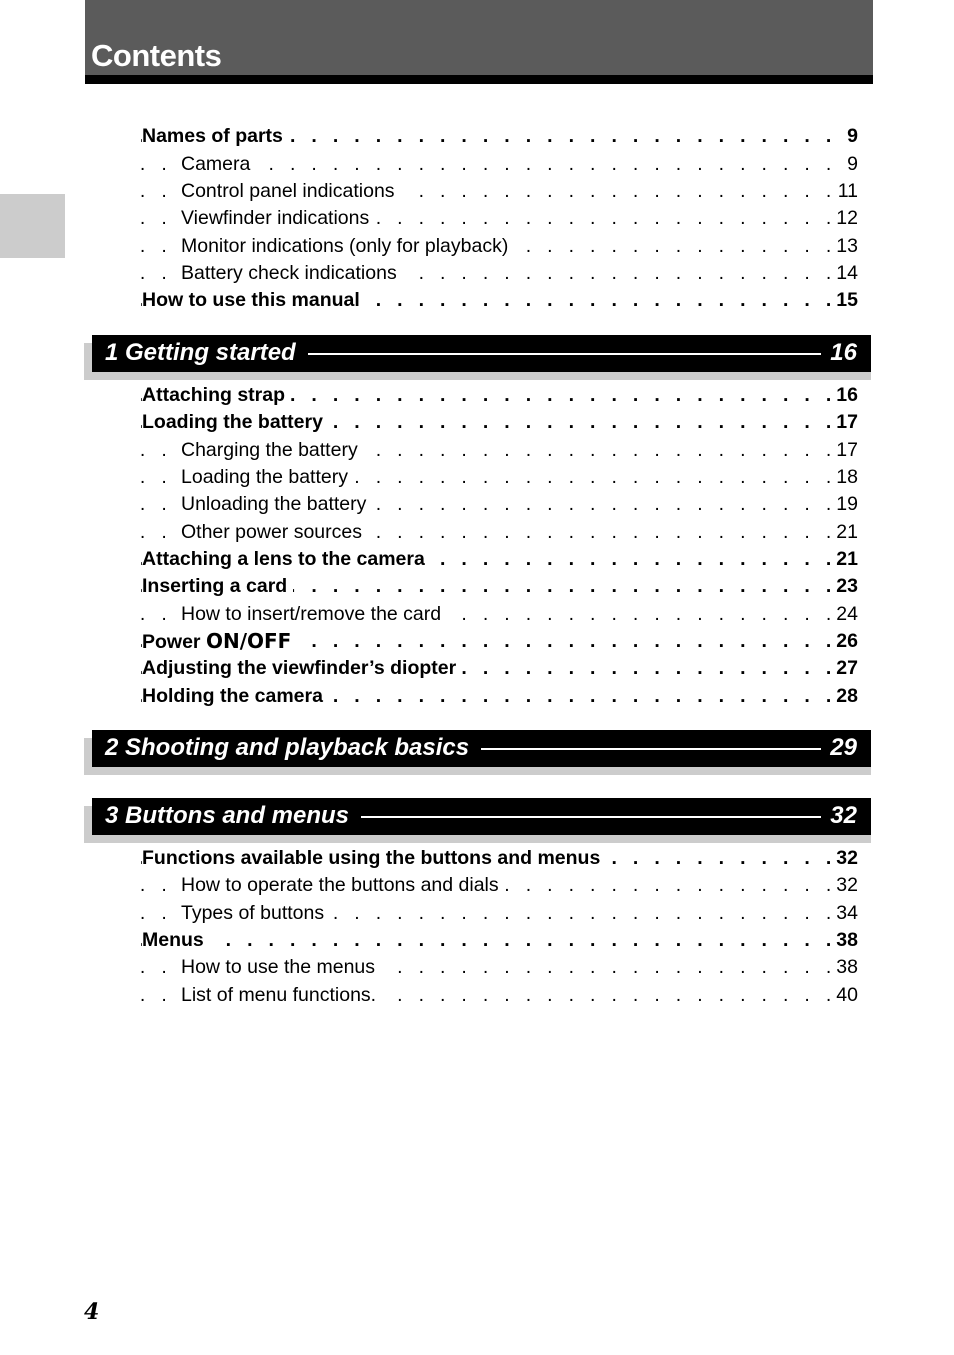  I want to click on toc-entry-page: 26, so click(845, 641).